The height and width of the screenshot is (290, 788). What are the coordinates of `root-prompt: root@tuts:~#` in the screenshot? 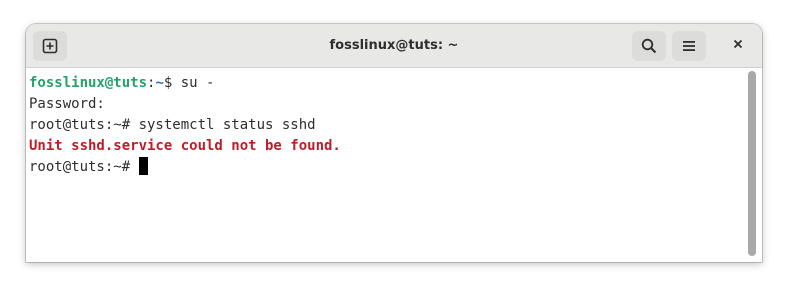 It's located at (84, 167).